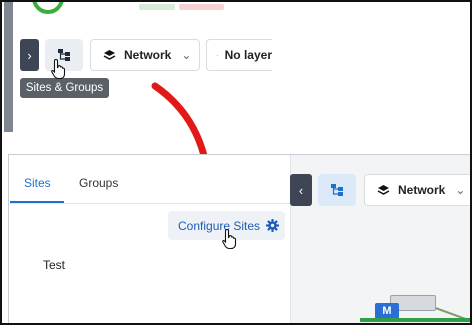  I want to click on device-badge: M, so click(387, 311).